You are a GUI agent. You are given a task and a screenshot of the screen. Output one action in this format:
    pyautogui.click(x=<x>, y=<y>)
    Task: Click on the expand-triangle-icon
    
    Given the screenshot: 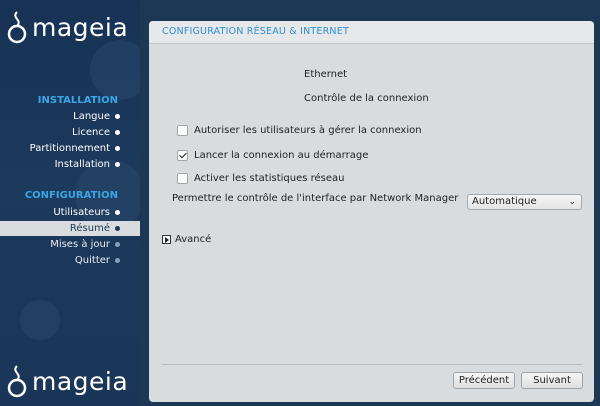 What is the action you would take?
    pyautogui.click(x=166, y=239)
    